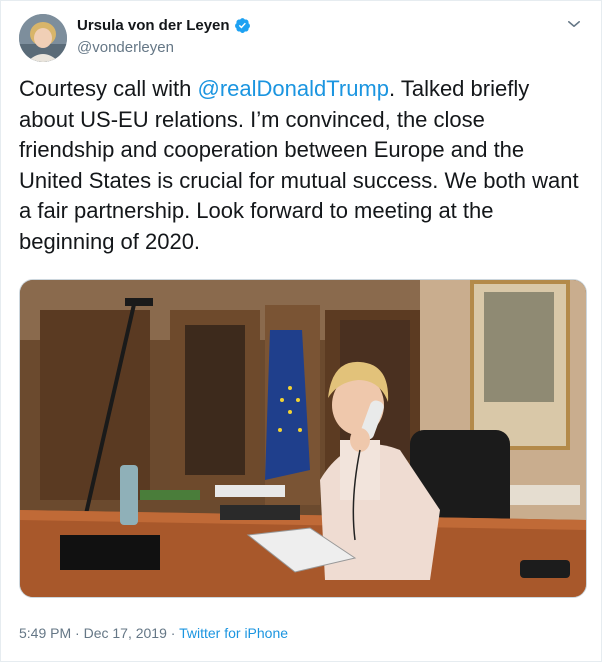 Image resolution: width=602 pixels, height=662 pixels. Describe the element at coordinates (108, 88) in the screenshot. I see `tweet-text-before: Courtesy call with` at that location.